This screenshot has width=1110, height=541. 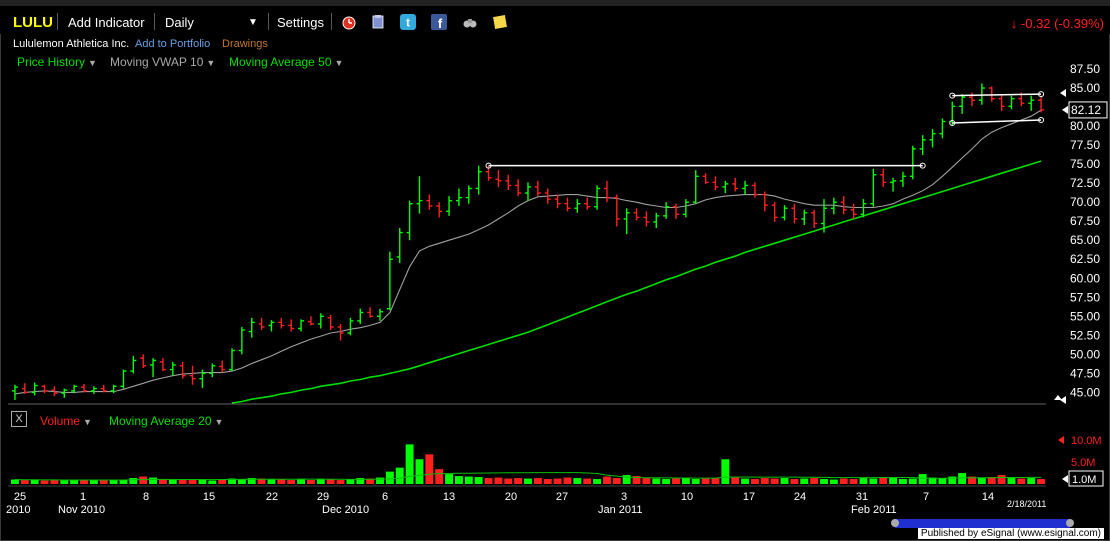 What do you see at coordinates (20, 497) in the screenshot?
I see `x-tick-label: 25` at bounding box center [20, 497].